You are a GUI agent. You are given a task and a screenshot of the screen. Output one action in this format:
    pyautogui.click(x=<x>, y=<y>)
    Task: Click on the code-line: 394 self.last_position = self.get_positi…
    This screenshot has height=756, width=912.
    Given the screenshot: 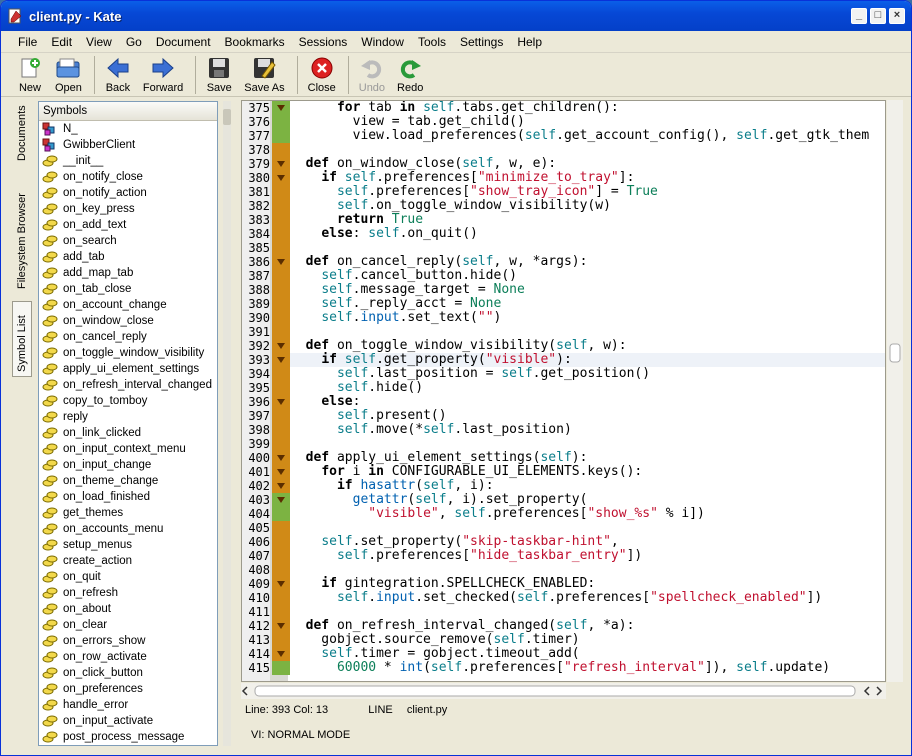 What is the action you would take?
    pyautogui.click(x=566, y=374)
    